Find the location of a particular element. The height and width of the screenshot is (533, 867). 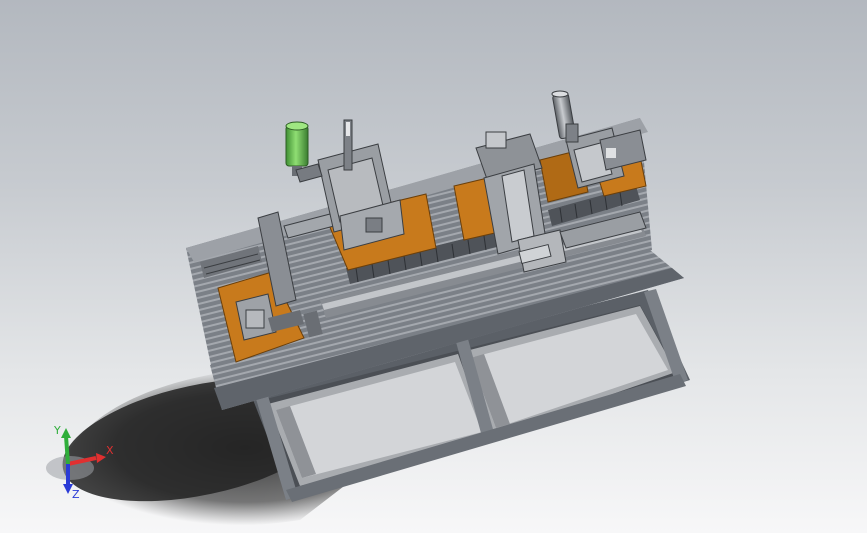

x-axis-arrow is located at coordinates (101, 458).